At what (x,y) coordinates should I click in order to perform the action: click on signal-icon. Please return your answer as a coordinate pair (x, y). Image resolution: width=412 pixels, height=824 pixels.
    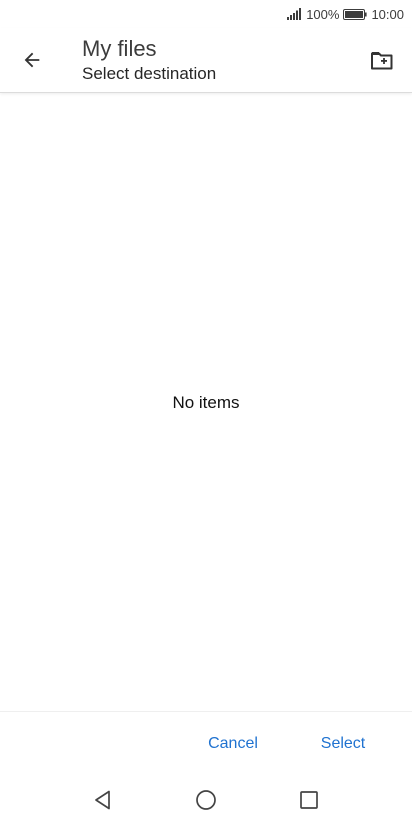
    Looking at the image, I should click on (294, 14).